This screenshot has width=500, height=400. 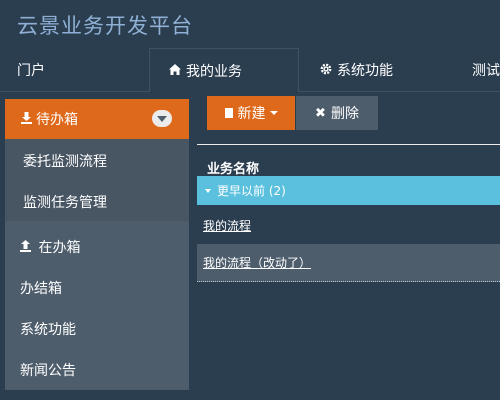 I want to click on pending-submenu: 委托监测流程 监测任务管理, so click(x=97, y=180).